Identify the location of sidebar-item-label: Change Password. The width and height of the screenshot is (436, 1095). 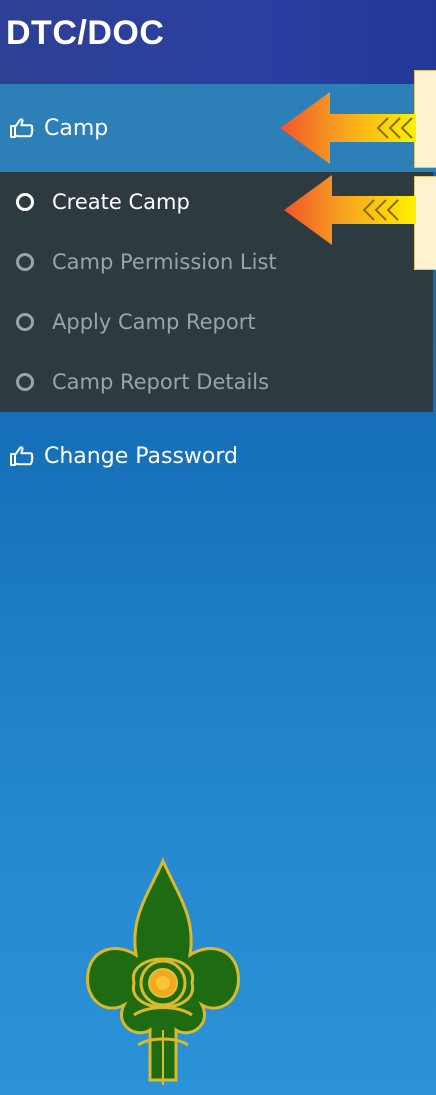
(141, 456).